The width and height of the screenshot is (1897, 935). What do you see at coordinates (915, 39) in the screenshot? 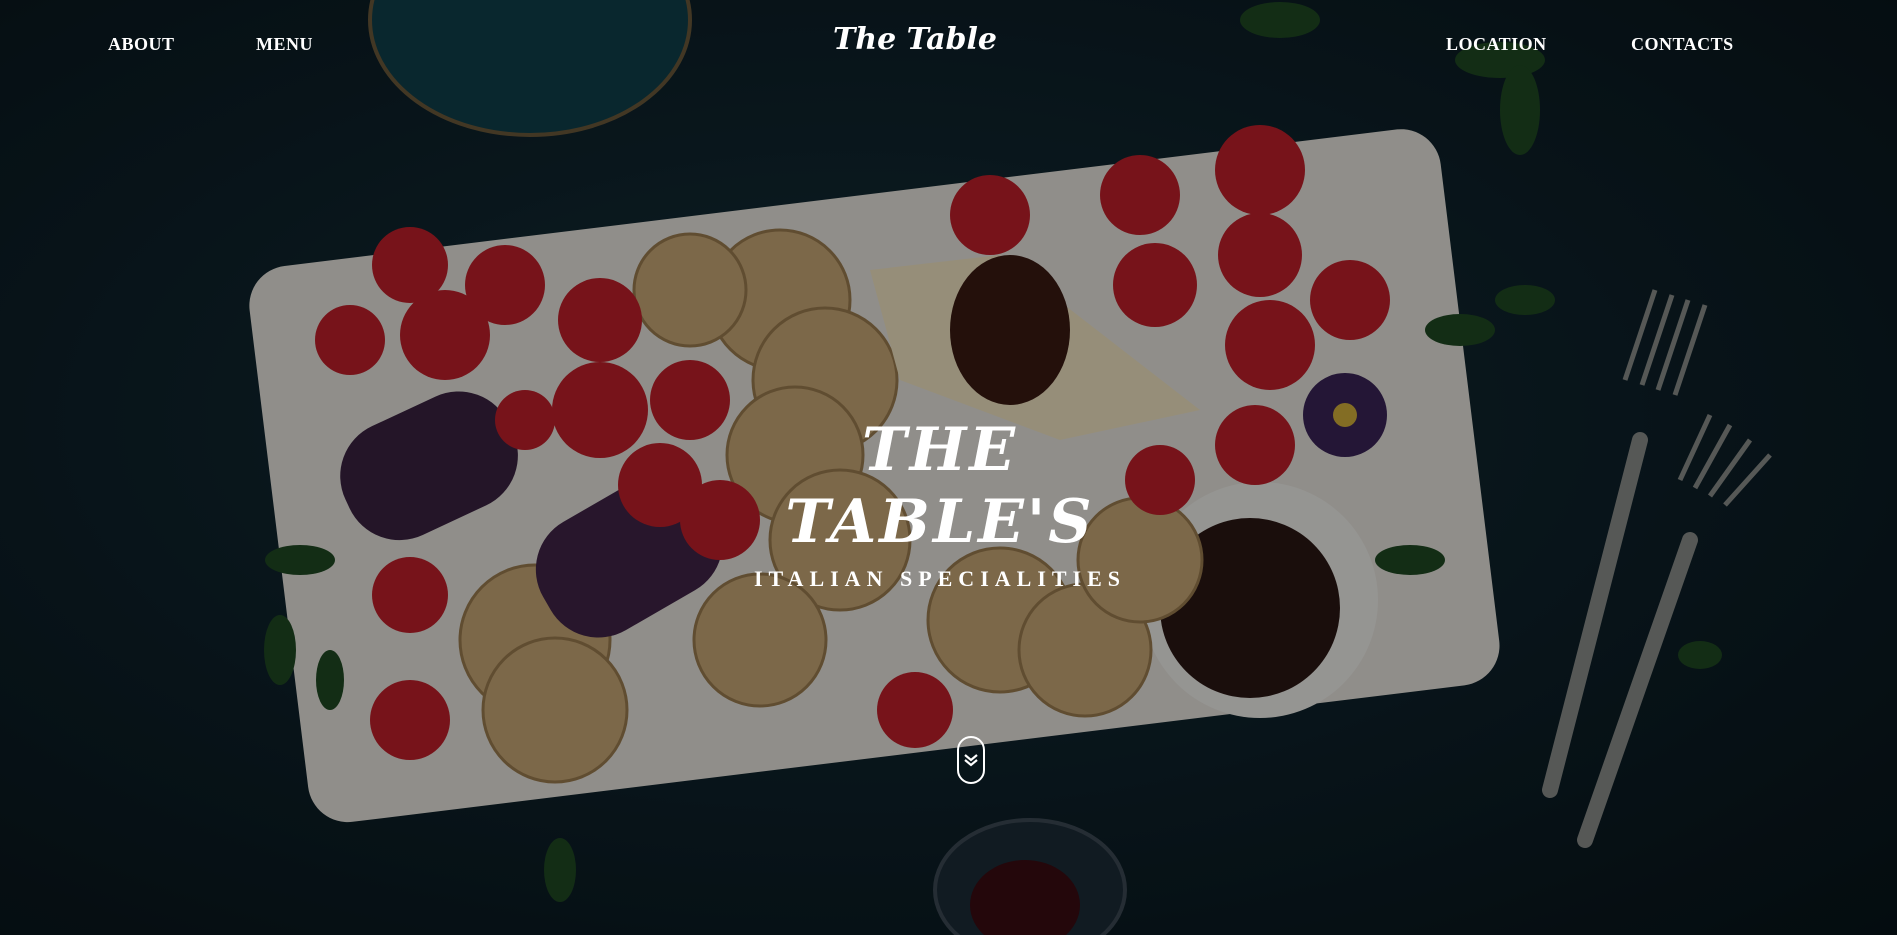
I see `site-logo: The Table` at bounding box center [915, 39].